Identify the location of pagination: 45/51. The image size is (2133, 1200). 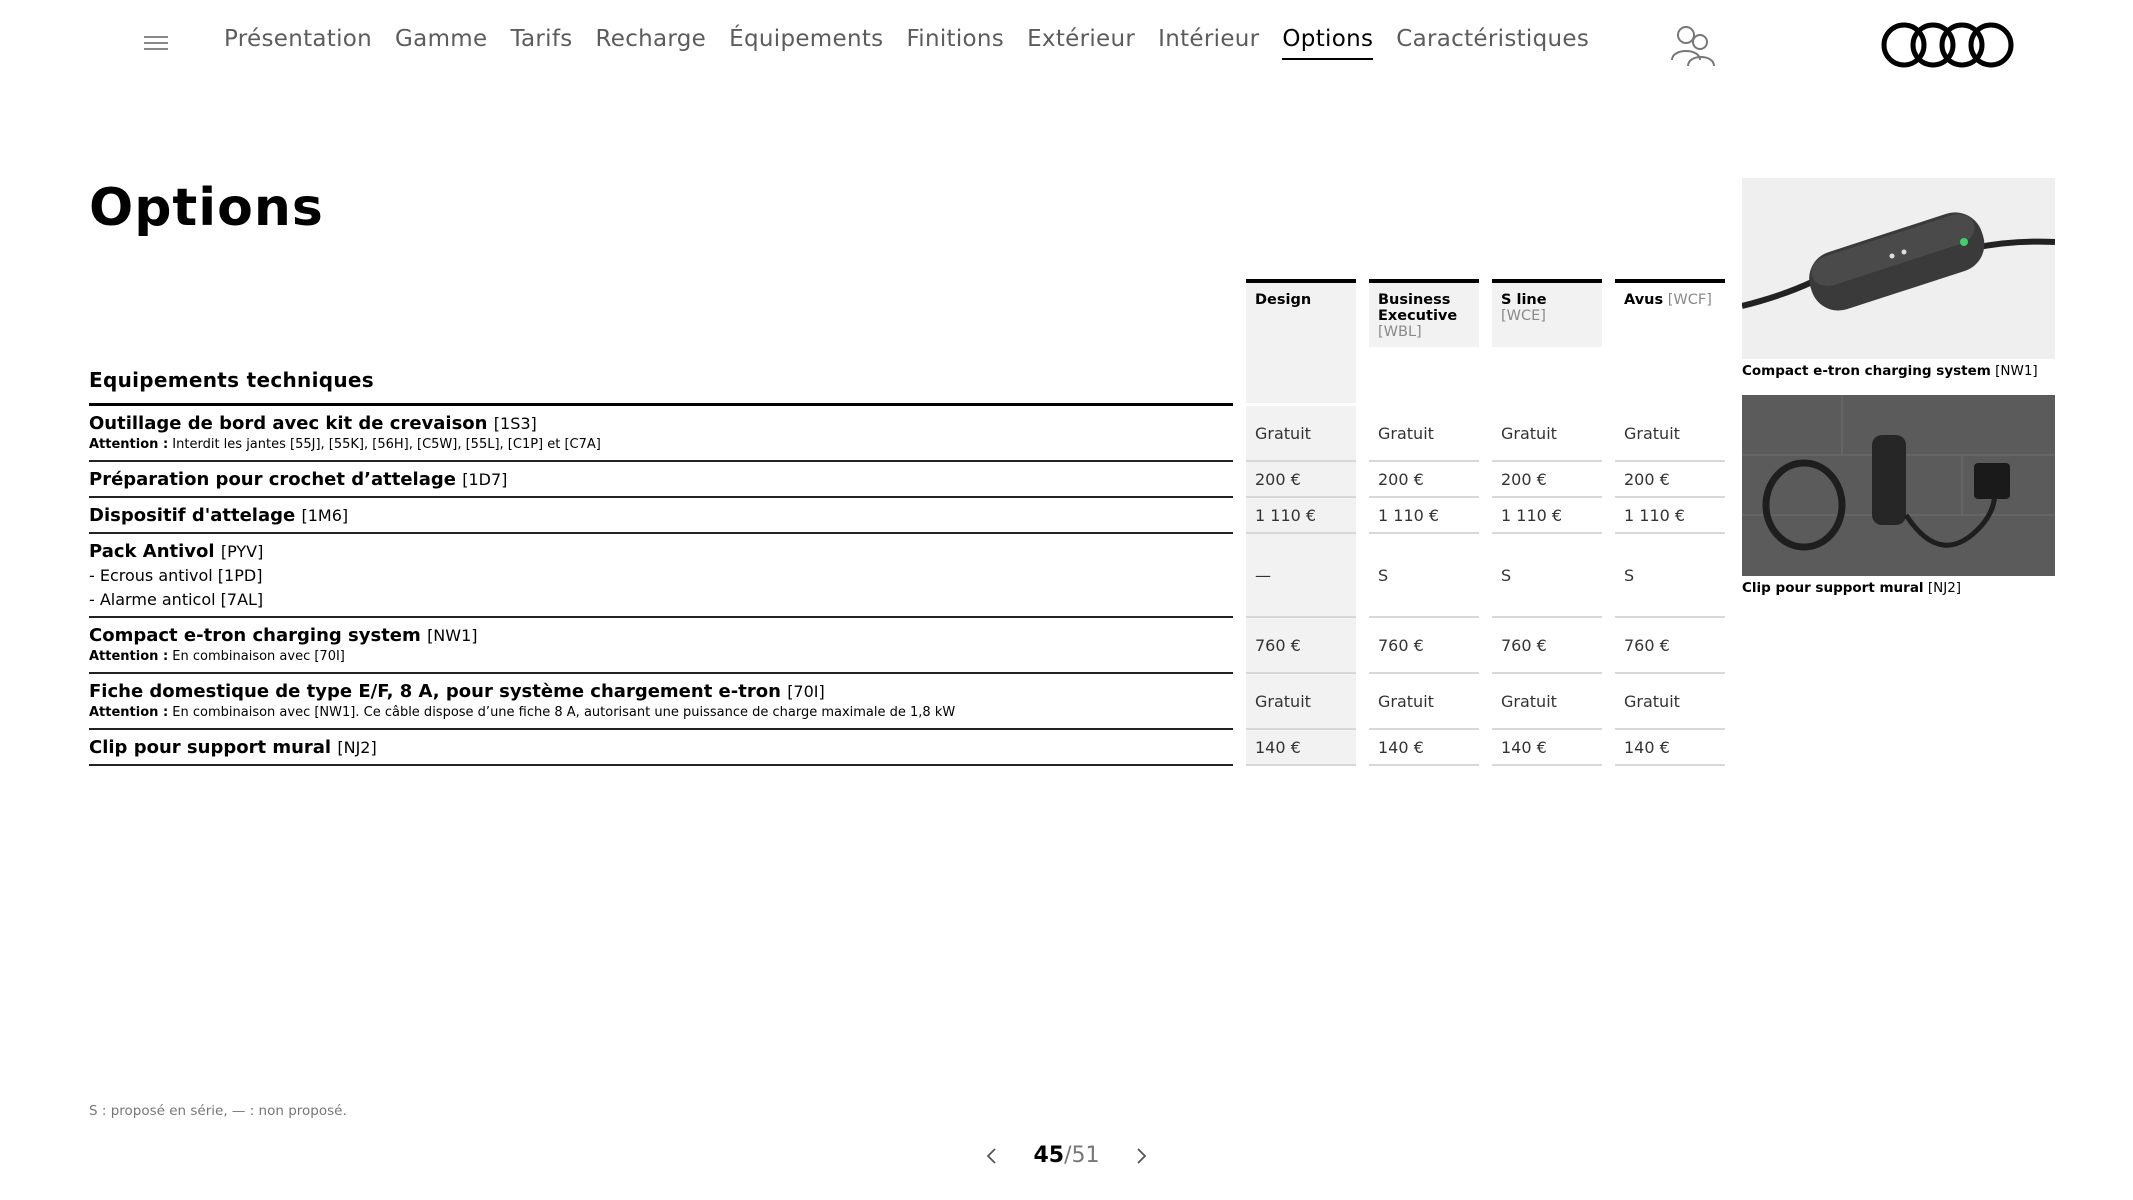
(1066, 1157).